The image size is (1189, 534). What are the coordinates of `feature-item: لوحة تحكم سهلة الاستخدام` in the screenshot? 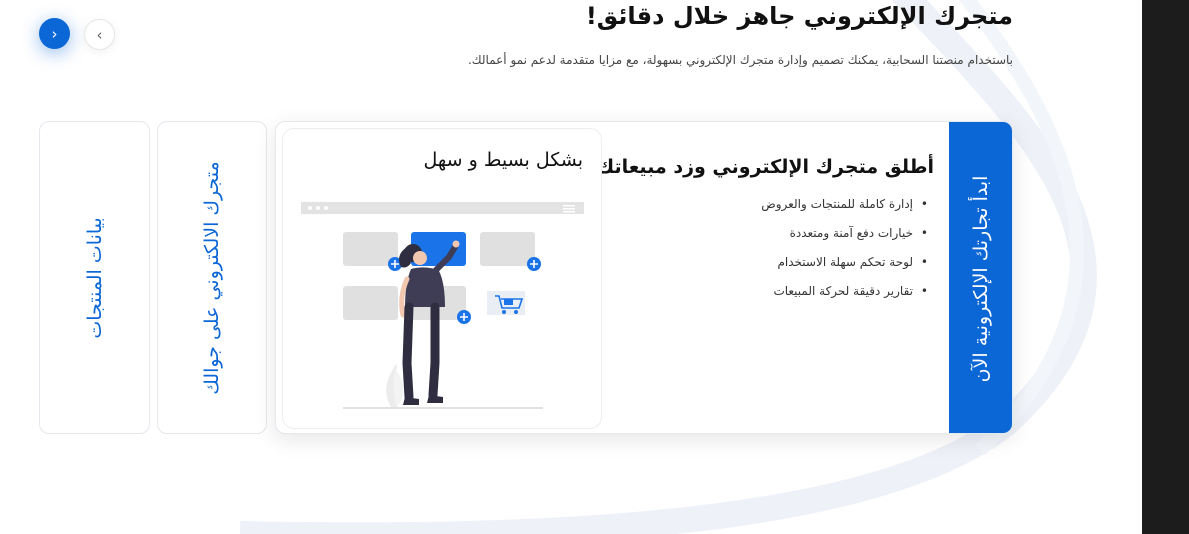 It's located at (779, 262).